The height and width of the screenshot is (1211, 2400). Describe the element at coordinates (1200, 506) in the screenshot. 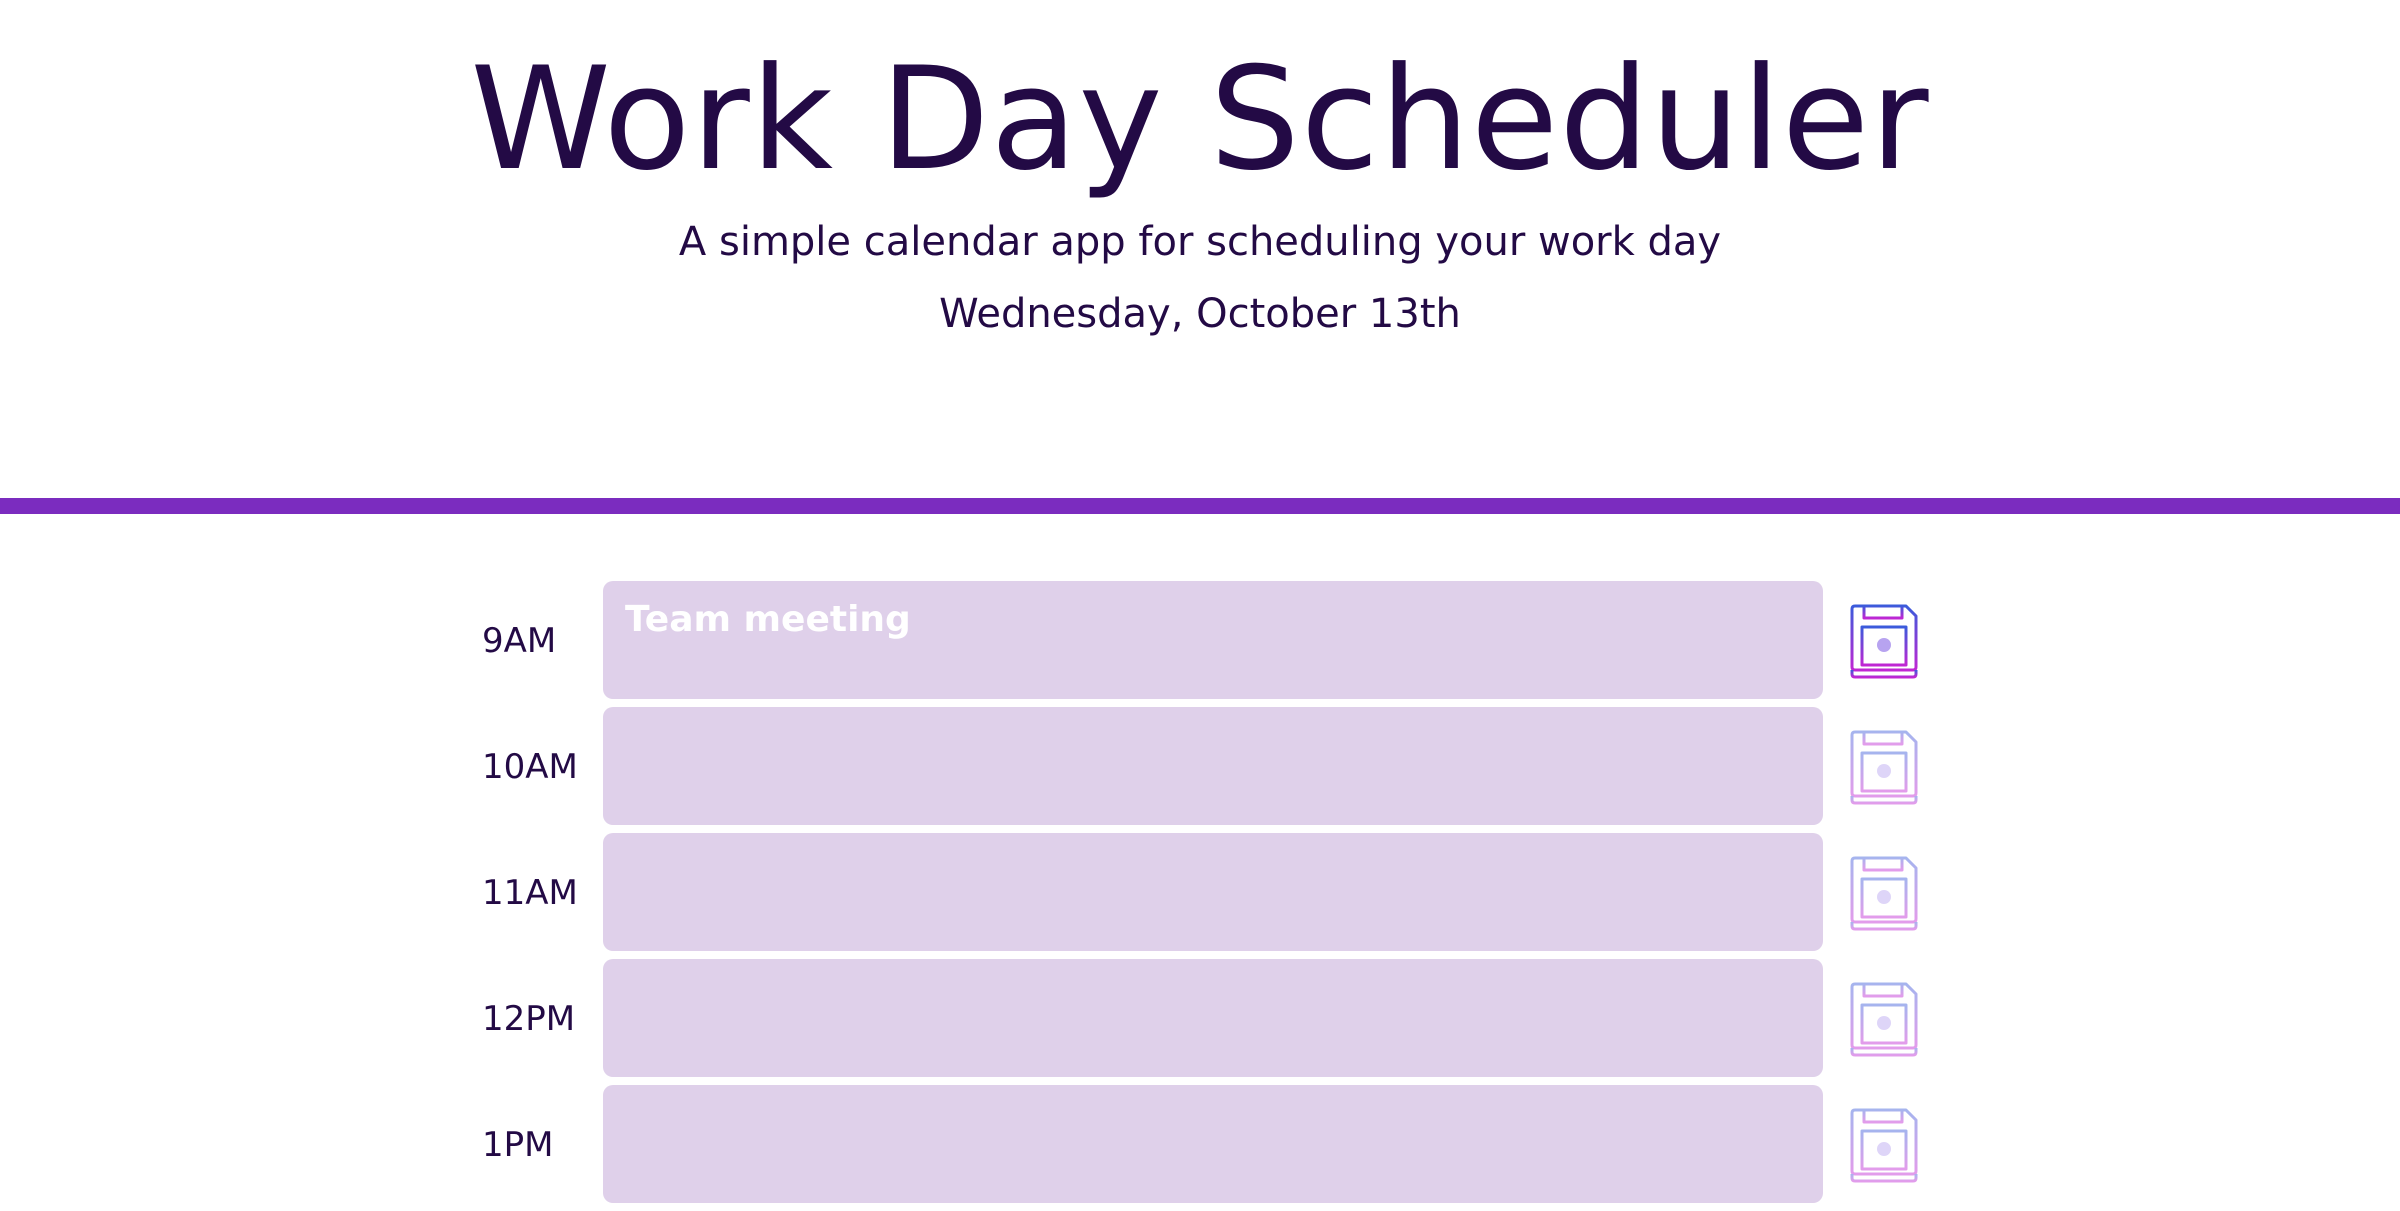

I see `header-divider` at that location.